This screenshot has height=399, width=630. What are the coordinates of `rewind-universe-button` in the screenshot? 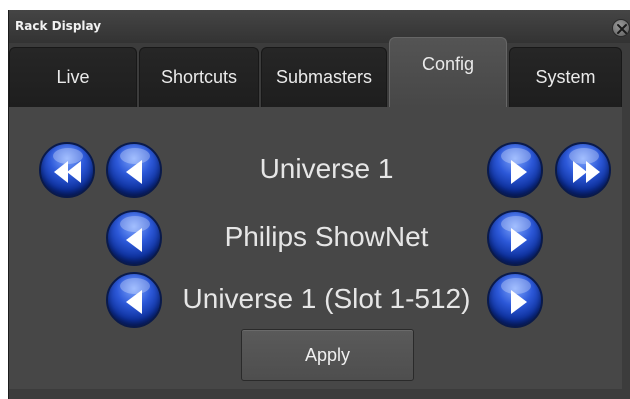 It's located at (67, 170).